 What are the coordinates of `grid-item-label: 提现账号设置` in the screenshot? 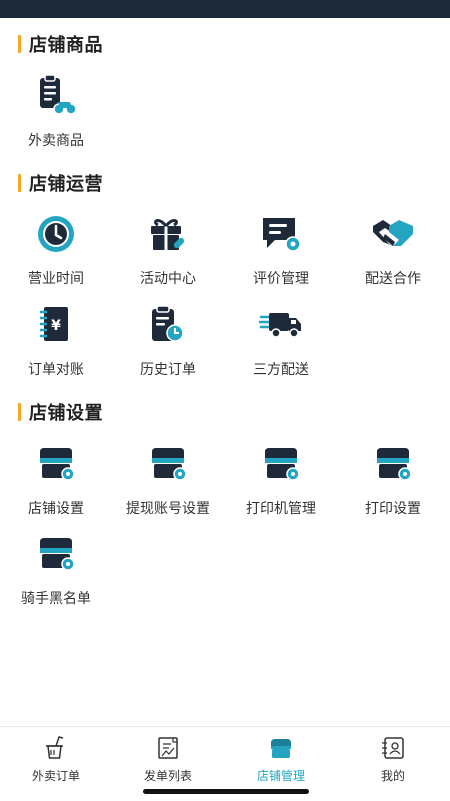 It's located at (168, 509).